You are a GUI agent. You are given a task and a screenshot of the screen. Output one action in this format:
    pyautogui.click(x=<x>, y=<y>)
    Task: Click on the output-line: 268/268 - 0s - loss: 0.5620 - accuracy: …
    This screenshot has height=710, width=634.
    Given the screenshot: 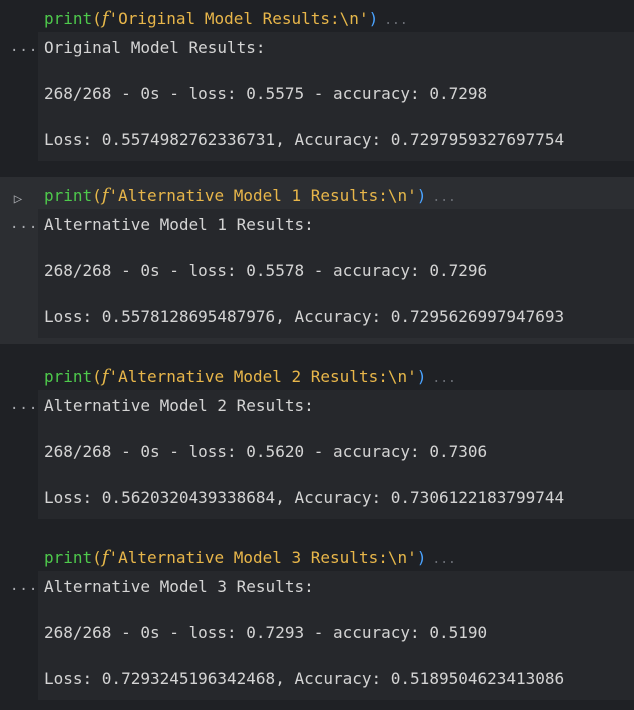 What is the action you would take?
    pyautogui.click(x=266, y=451)
    